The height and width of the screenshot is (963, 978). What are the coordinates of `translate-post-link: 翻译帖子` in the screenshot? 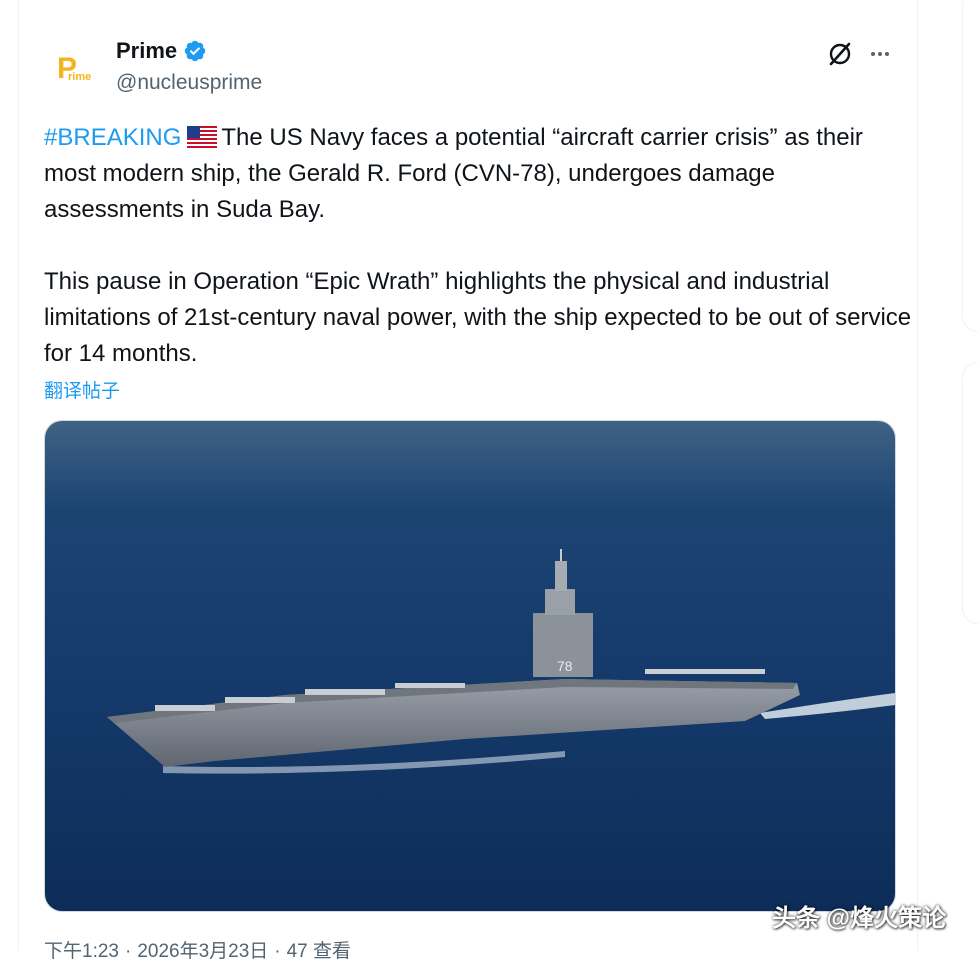 It's located at (82, 389).